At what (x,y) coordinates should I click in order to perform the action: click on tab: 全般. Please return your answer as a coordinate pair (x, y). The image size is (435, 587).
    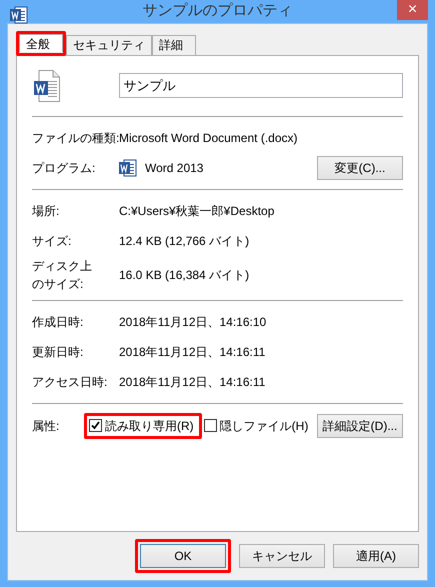
    Looking at the image, I should click on (41, 43).